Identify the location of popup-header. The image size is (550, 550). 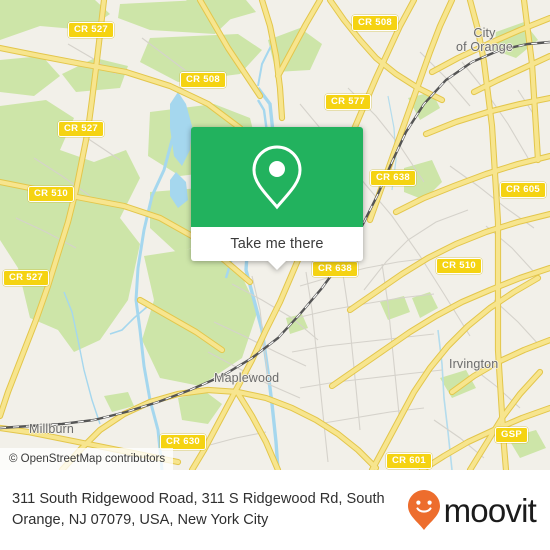
(277, 177).